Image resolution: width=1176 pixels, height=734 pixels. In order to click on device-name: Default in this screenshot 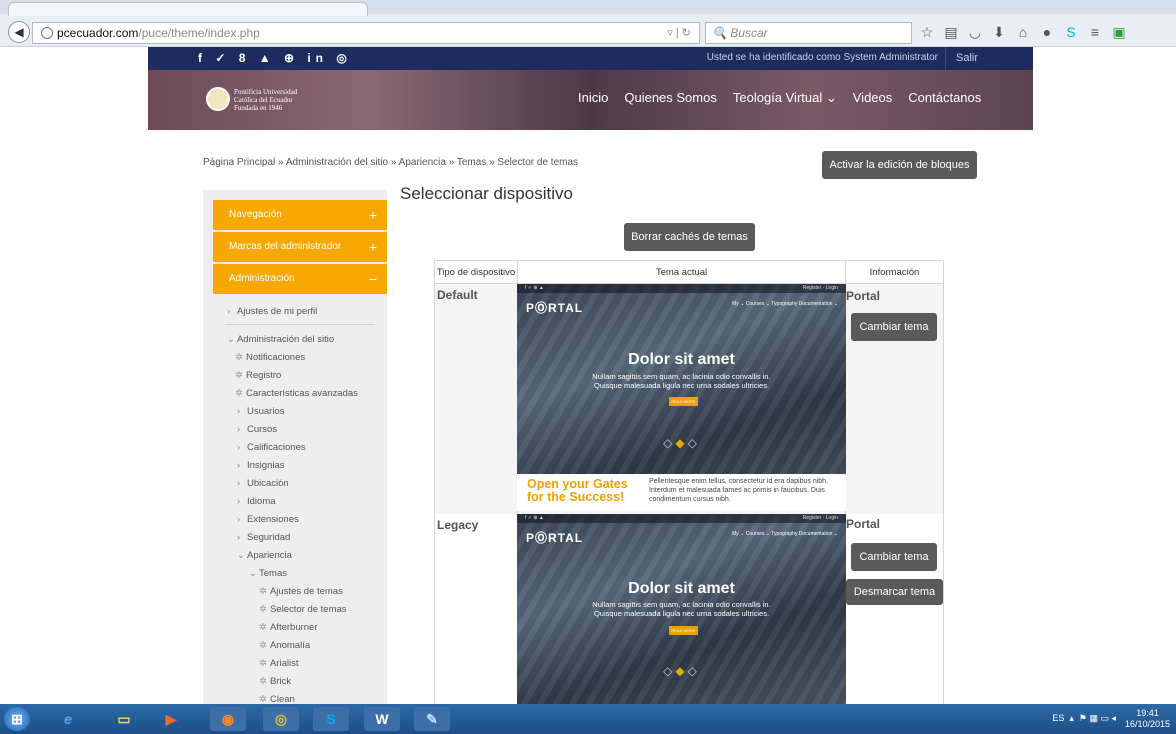, I will do `click(457, 295)`.